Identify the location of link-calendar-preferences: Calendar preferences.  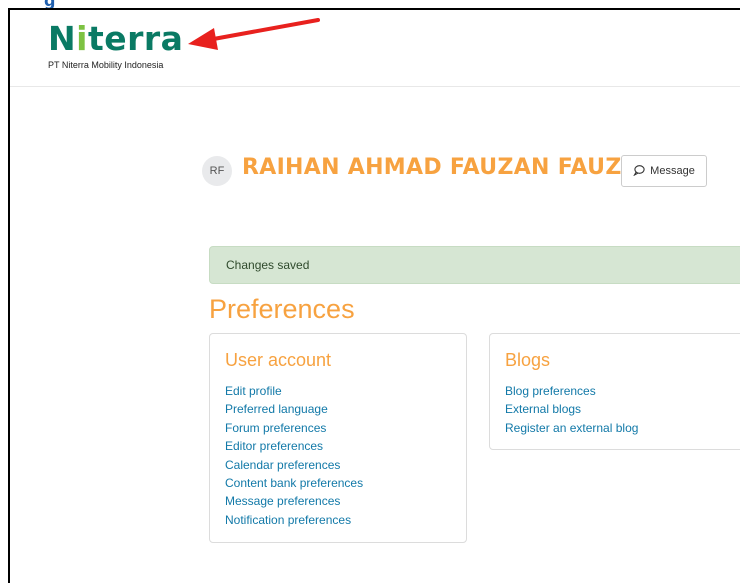
(294, 465).